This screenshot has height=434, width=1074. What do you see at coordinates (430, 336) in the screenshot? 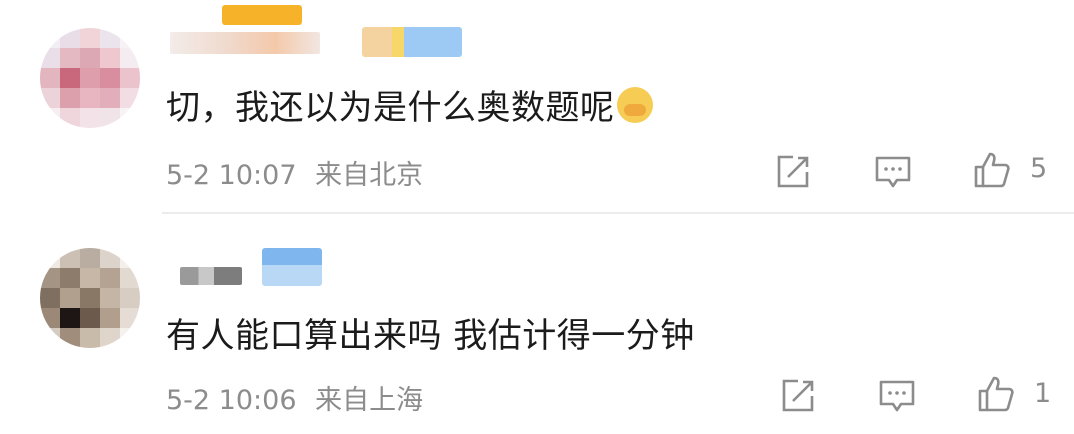
I see `comment-text-content: 有人能口算出来吗 我估计得一分钟` at bounding box center [430, 336].